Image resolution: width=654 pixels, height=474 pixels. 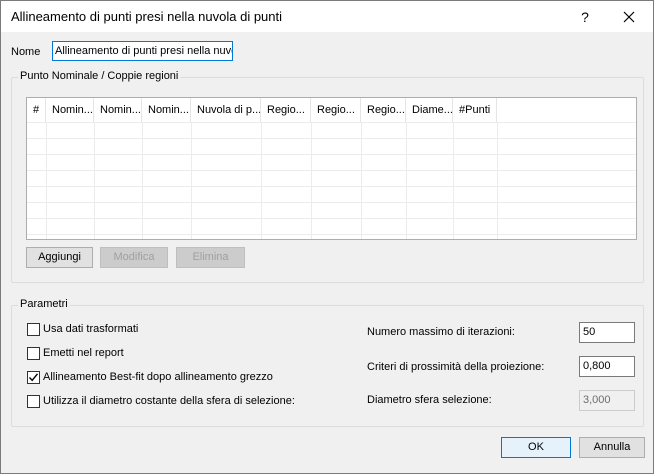 What do you see at coordinates (36, 110) in the screenshot?
I see `column-header-index: #` at bounding box center [36, 110].